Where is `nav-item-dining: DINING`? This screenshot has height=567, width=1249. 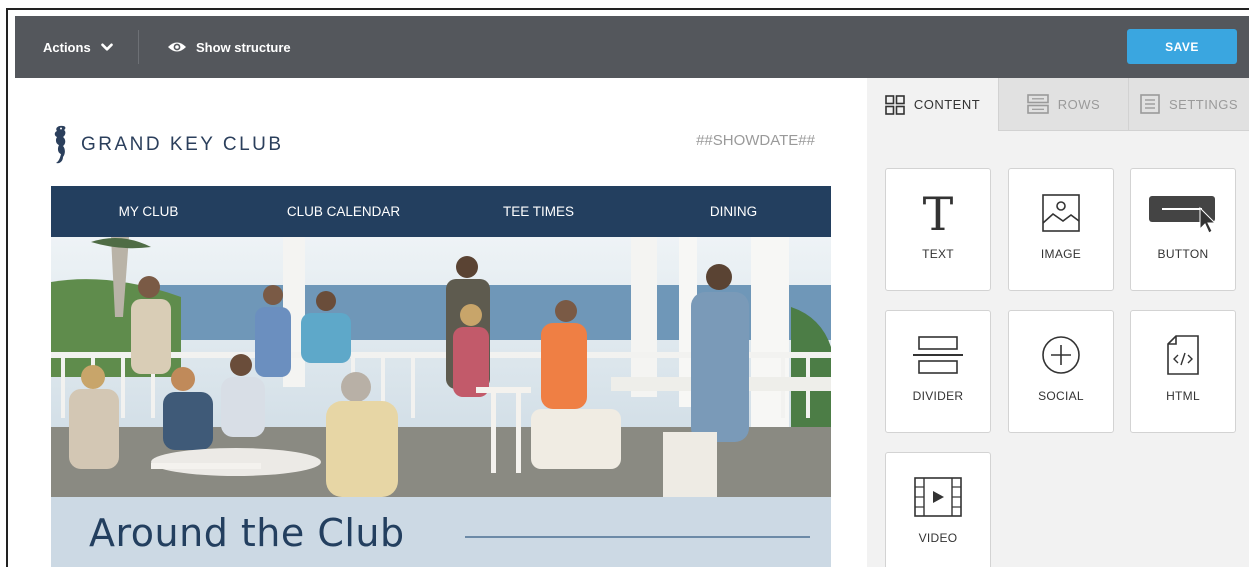
nav-item-dining: DINING is located at coordinates (733, 211).